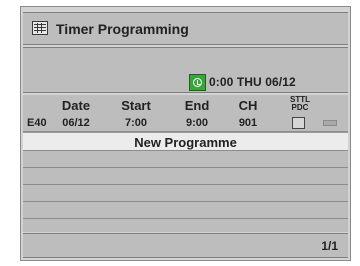 The width and height of the screenshot is (360, 266). I want to click on clock-icon, so click(197, 82).